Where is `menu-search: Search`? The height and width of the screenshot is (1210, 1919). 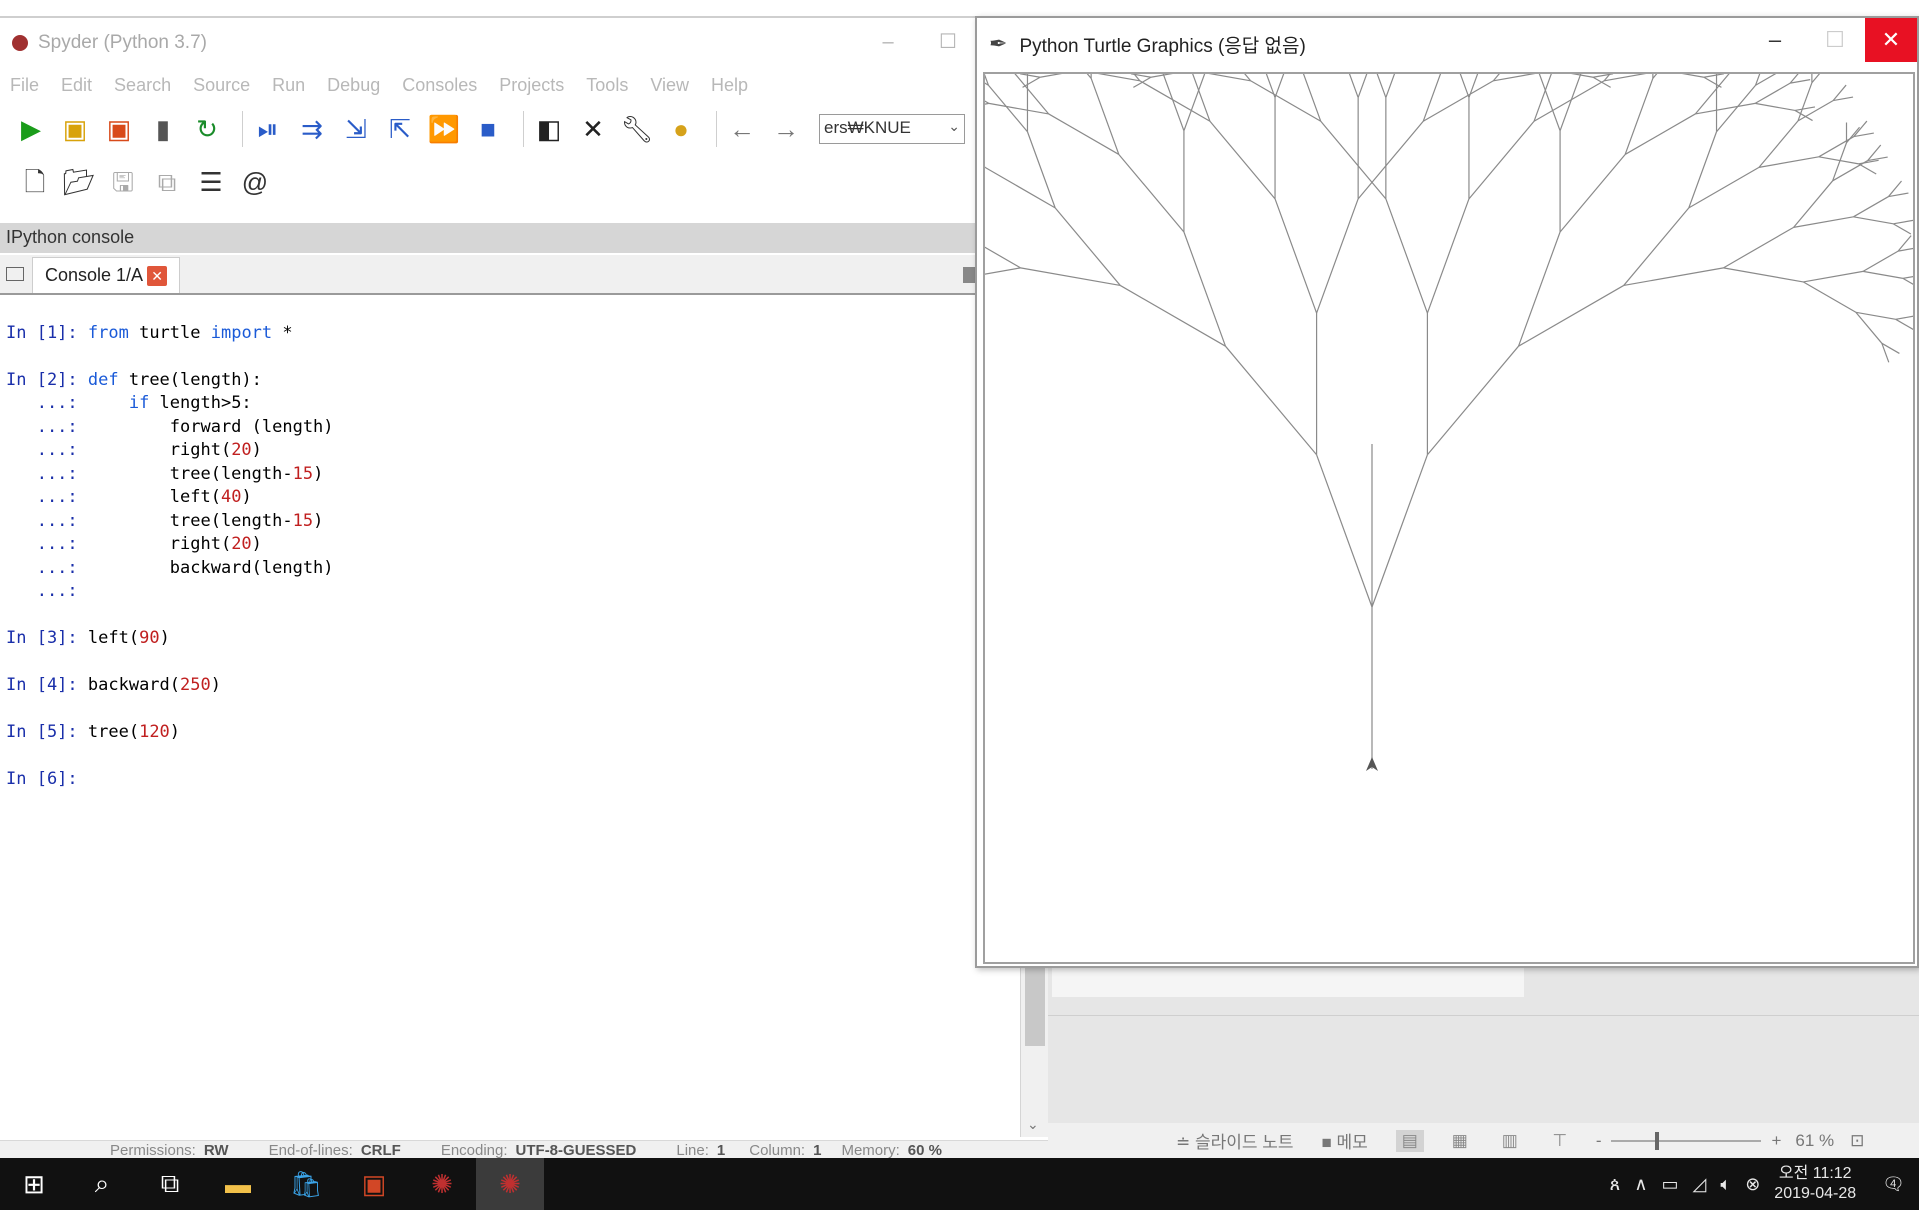
menu-search: Search is located at coordinates (142, 85).